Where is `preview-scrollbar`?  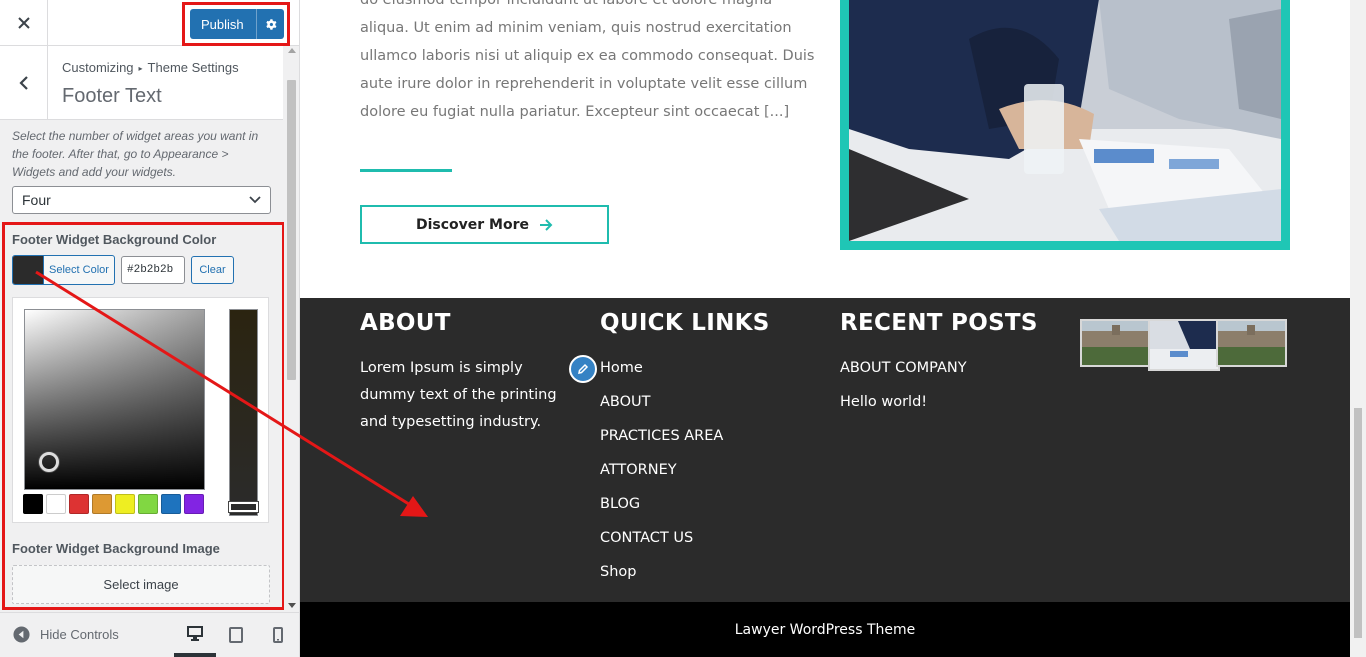
preview-scrollbar is located at coordinates (1358, 328).